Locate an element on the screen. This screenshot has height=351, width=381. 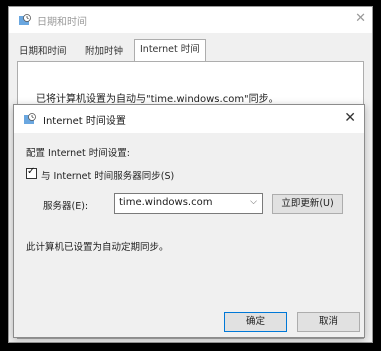
update-now-button: 立即更新(U) is located at coordinates (307, 204).